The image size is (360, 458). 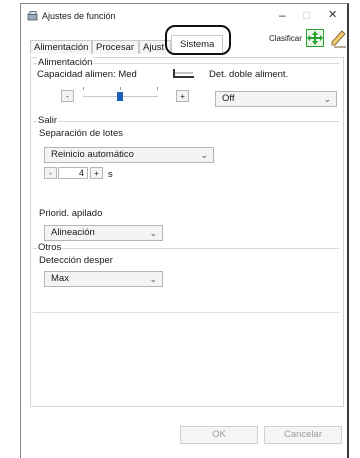 I want to click on feed-tray-icon, so click(x=183, y=73).